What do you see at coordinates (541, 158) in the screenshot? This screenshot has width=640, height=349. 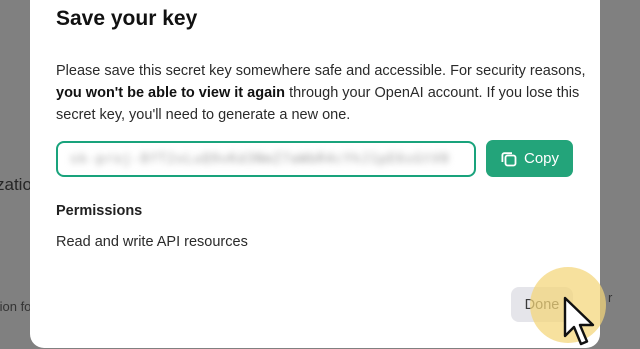 I see `copy-label: Copy` at bounding box center [541, 158].